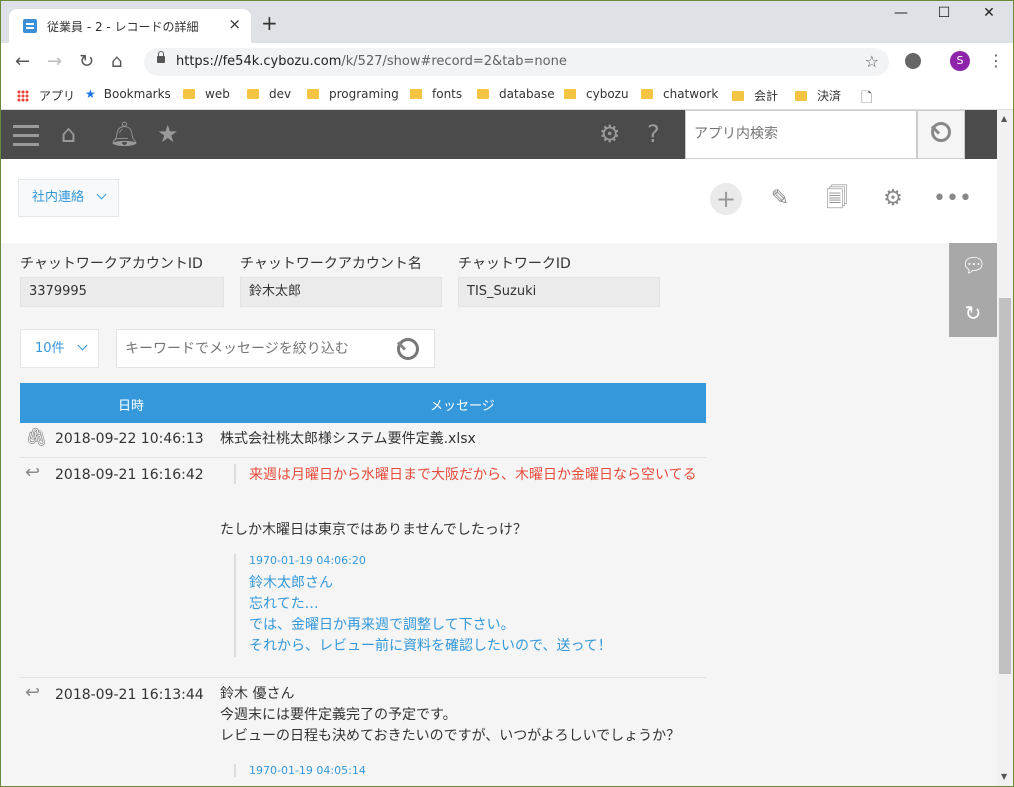  I want to click on bell-icon: 🔔︎, so click(124, 134).